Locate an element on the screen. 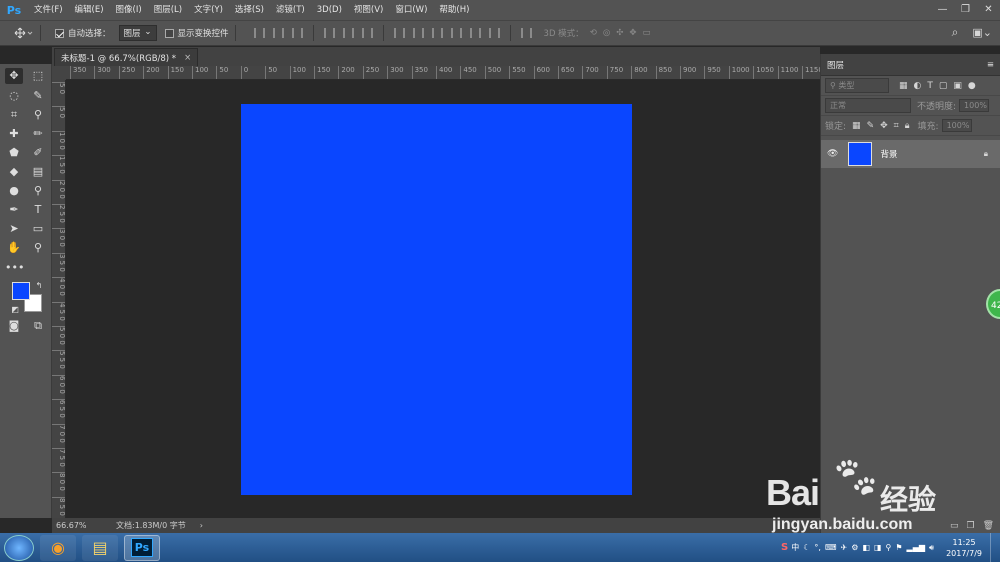  filter-smart-icon: ▣ is located at coordinates (957, 86).